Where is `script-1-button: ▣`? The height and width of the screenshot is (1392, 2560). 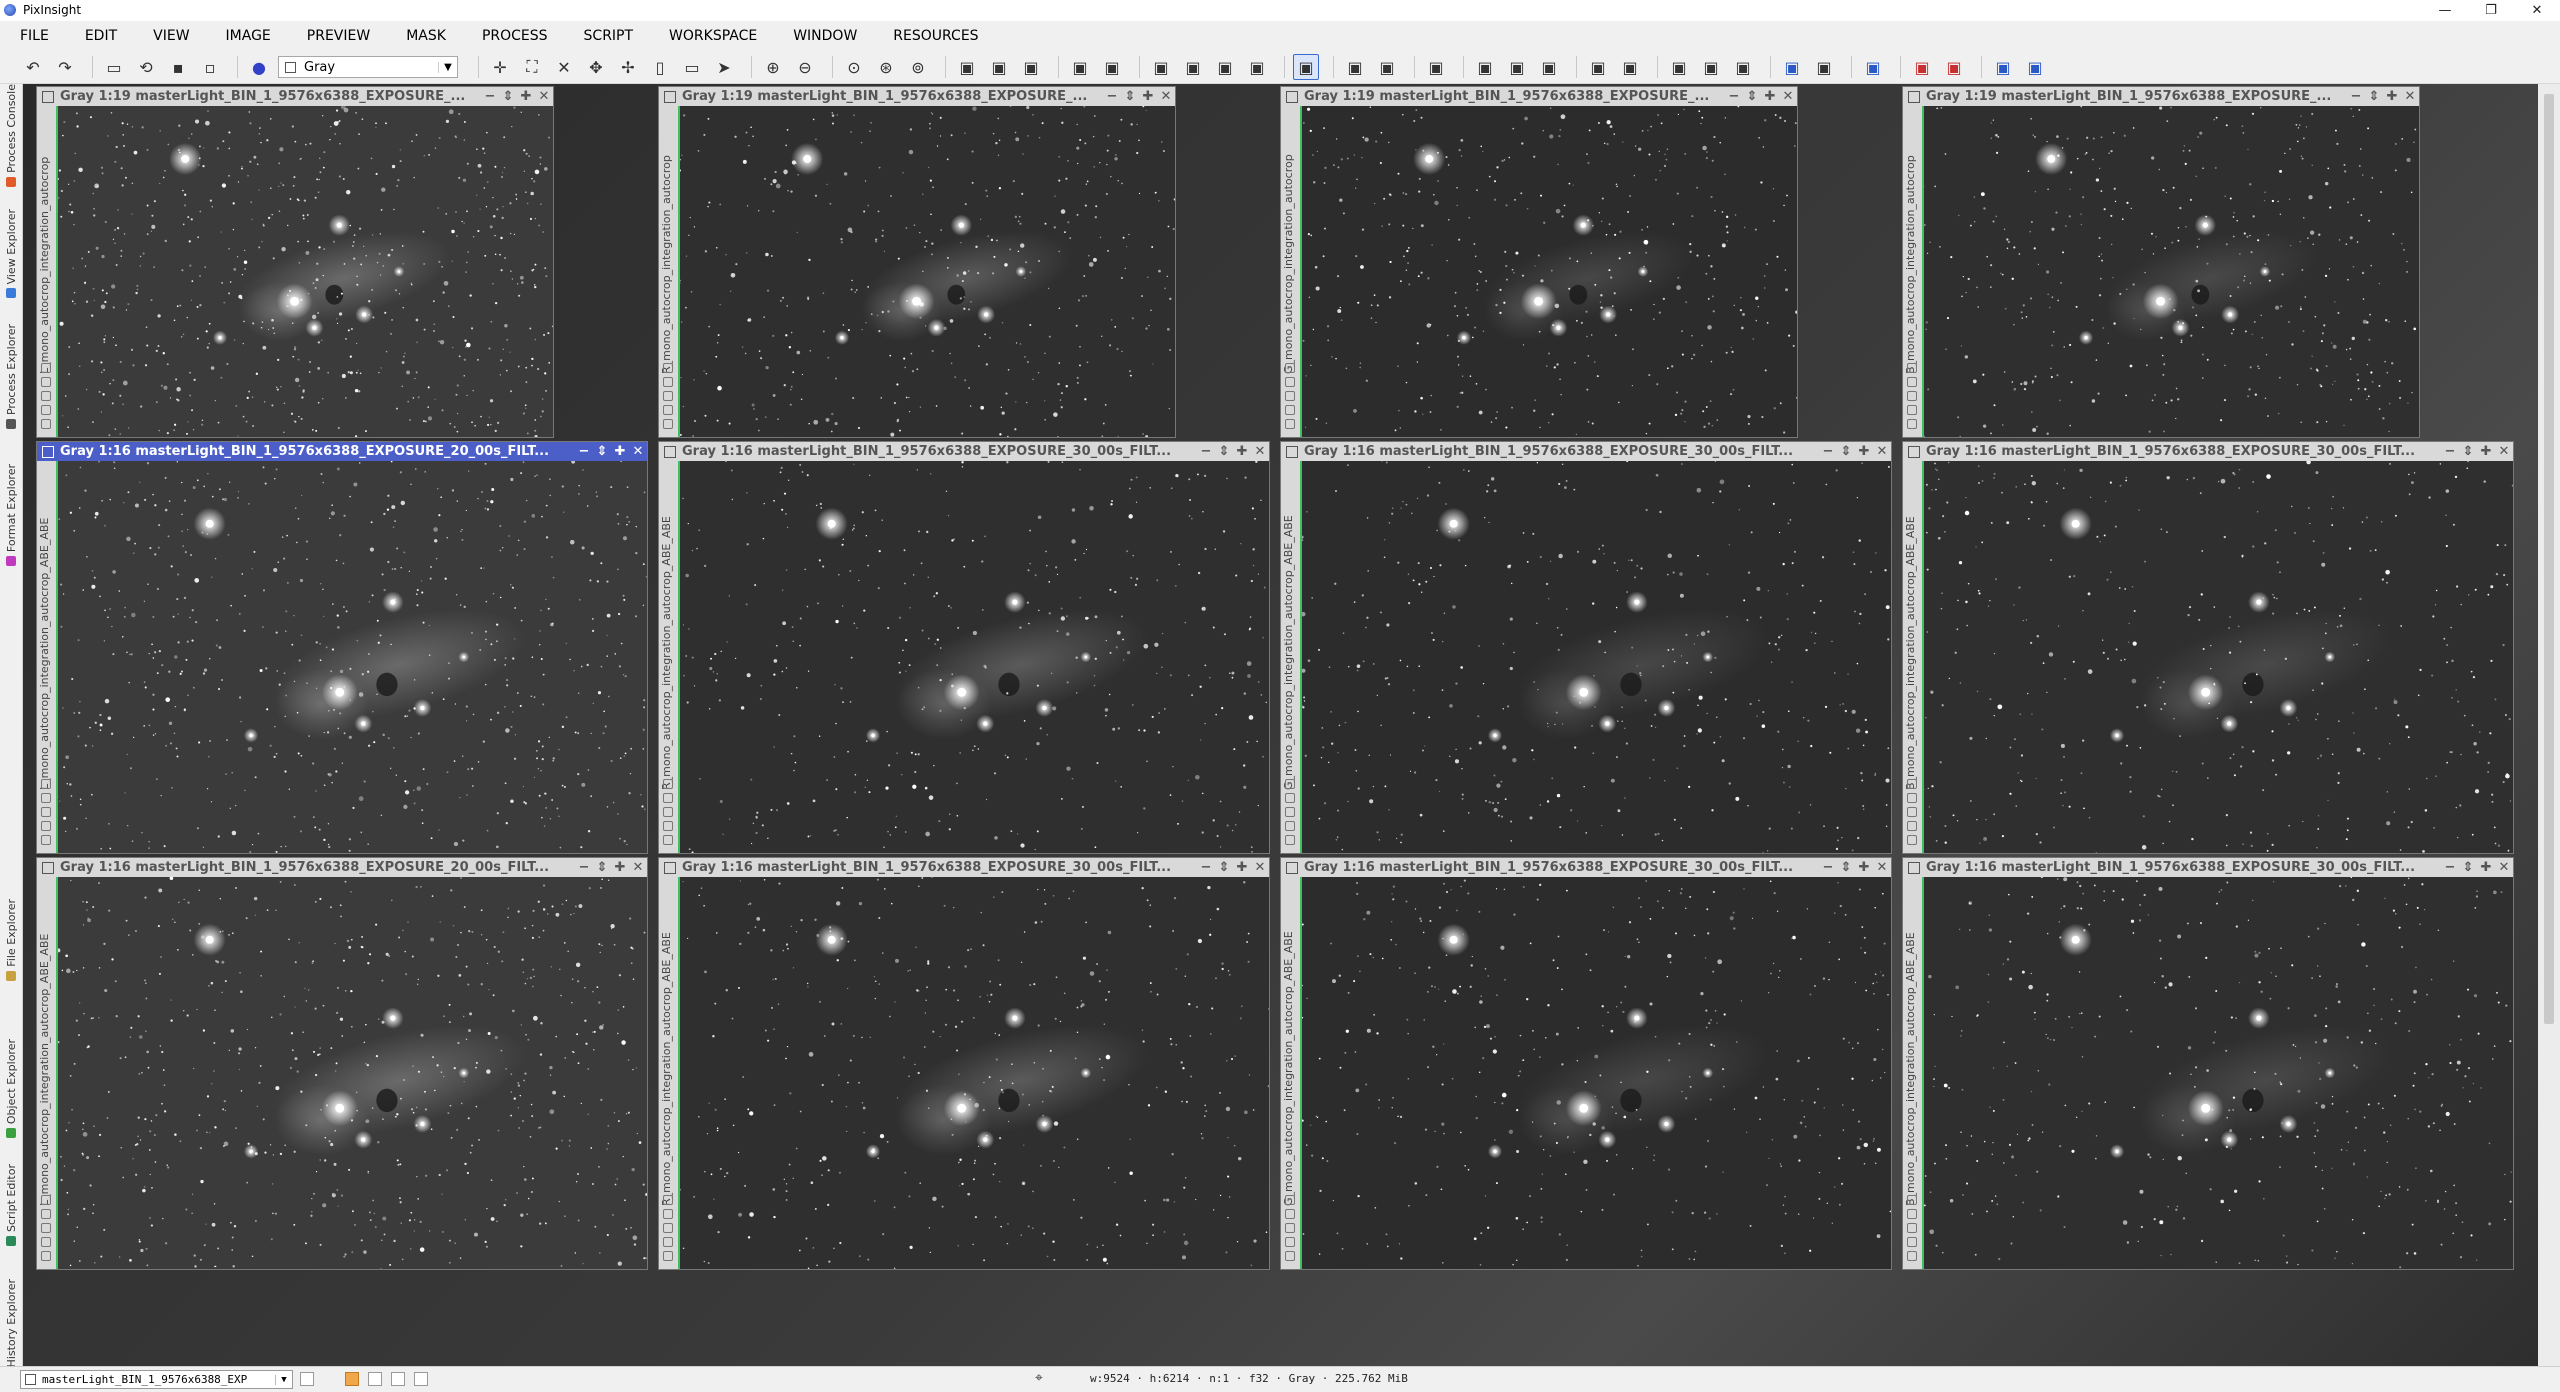 script-1-button: ▣ is located at coordinates (1679, 67).